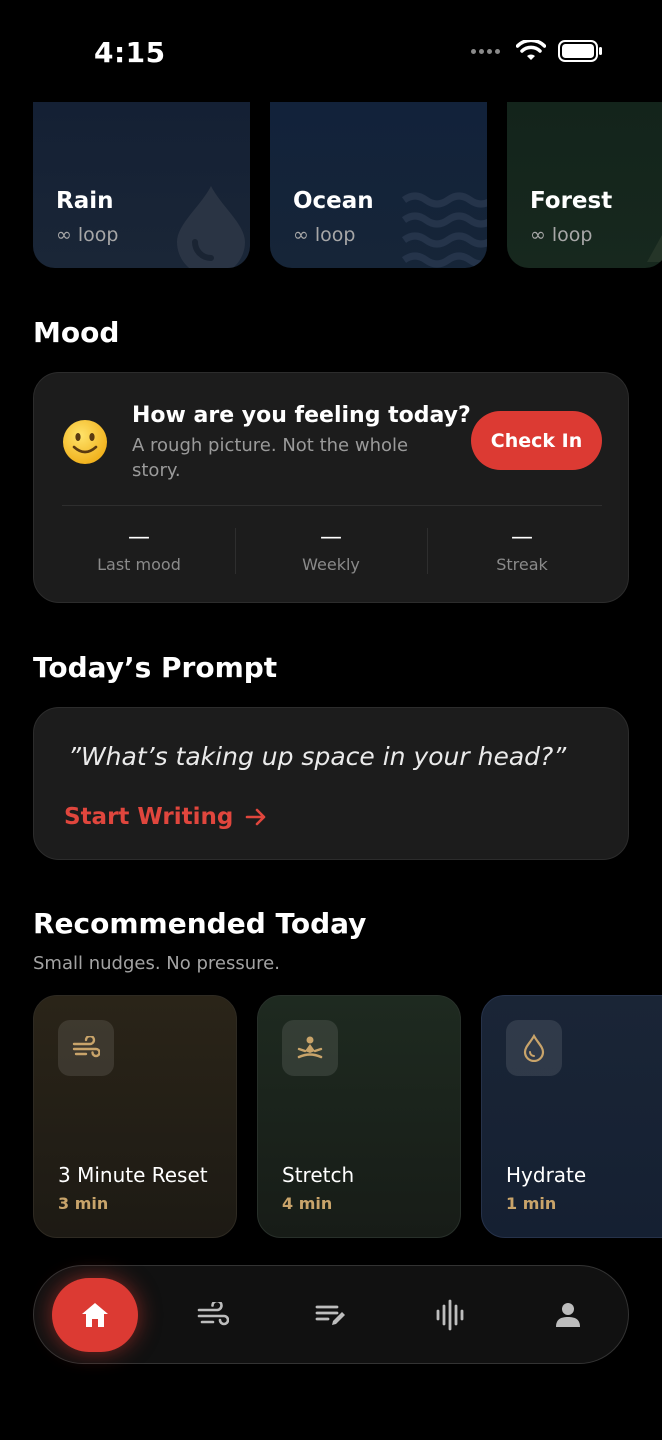 The image size is (662, 1440). What do you see at coordinates (307, 1203) in the screenshot?
I see `rec-duration: 4 min` at bounding box center [307, 1203].